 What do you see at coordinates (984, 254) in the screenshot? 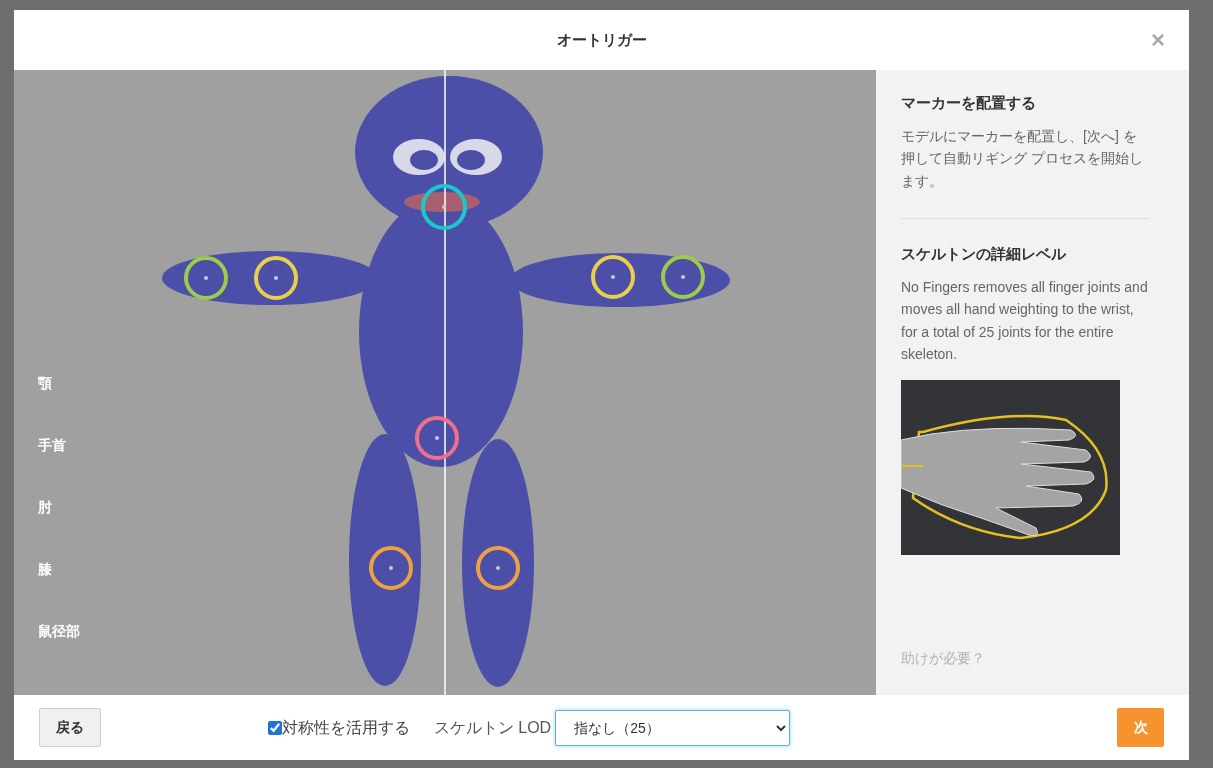
I see `section-heading: スケルトンの詳細レベル` at bounding box center [984, 254].